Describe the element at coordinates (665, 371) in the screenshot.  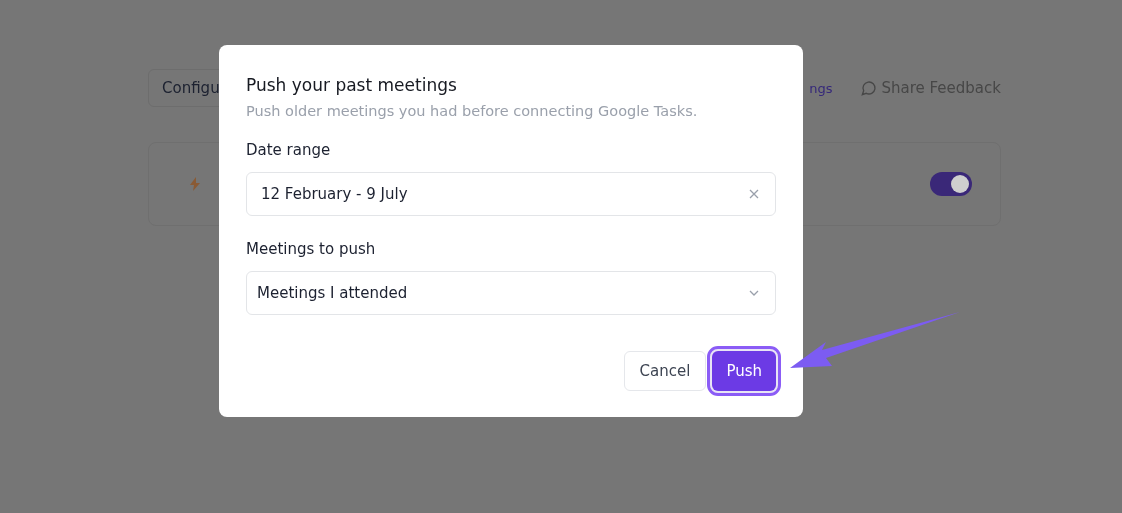
I see `cancel-button: Cancel` at that location.